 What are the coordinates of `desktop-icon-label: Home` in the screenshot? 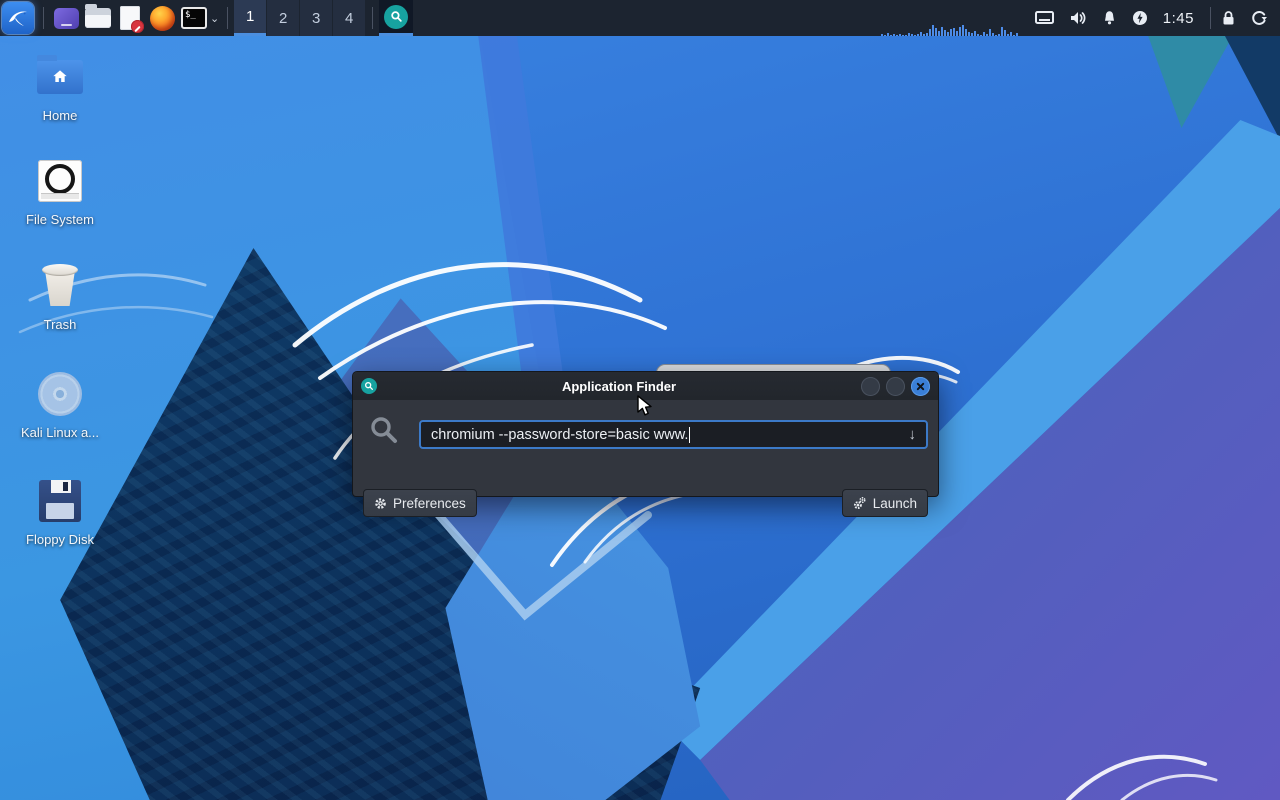 It's located at (60, 115).